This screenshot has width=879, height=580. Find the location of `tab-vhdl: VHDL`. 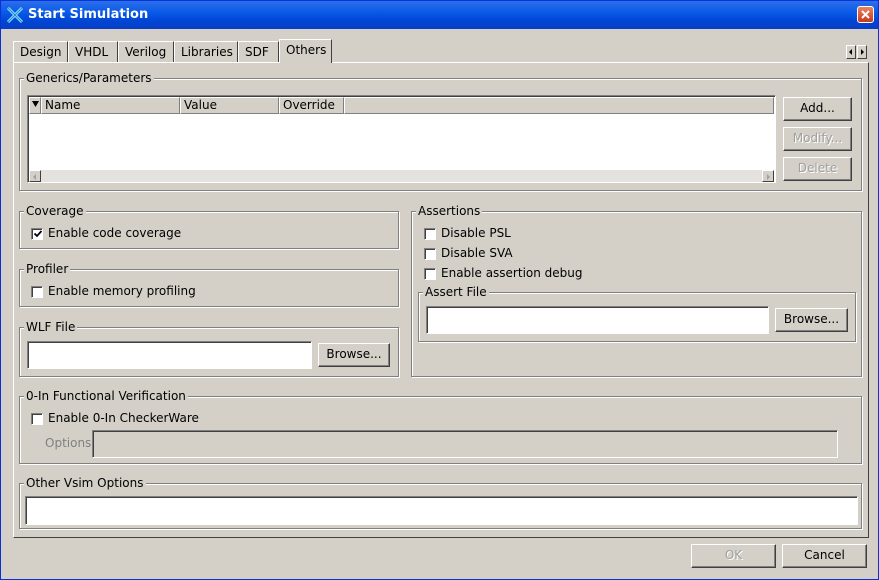

tab-vhdl: VHDL is located at coordinates (93, 51).